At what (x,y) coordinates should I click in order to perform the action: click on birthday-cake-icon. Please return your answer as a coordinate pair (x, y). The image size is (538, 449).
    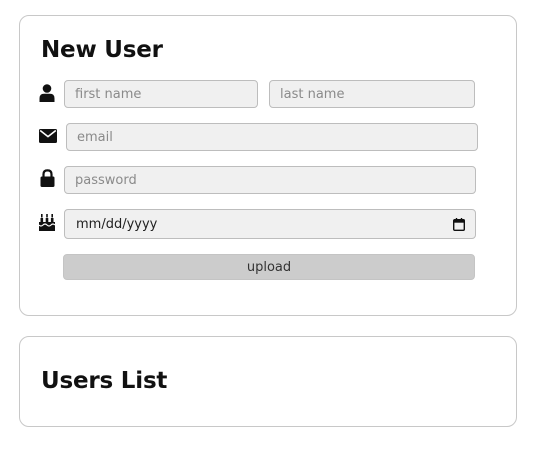
    Looking at the image, I should click on (47, 222).